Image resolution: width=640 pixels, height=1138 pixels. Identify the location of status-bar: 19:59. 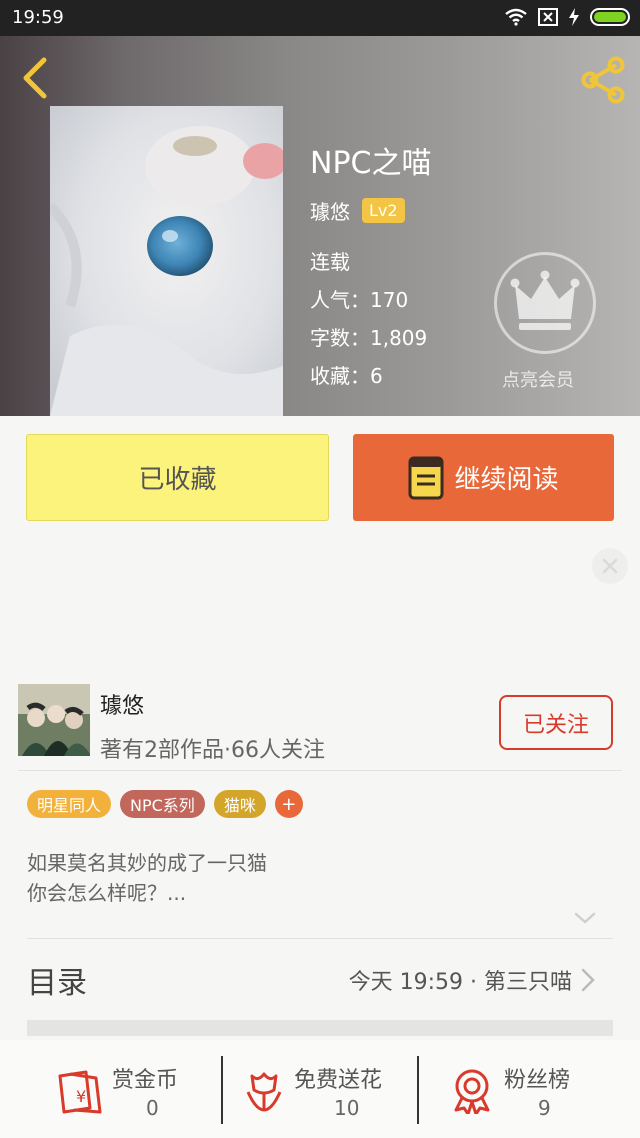
(320, 18).